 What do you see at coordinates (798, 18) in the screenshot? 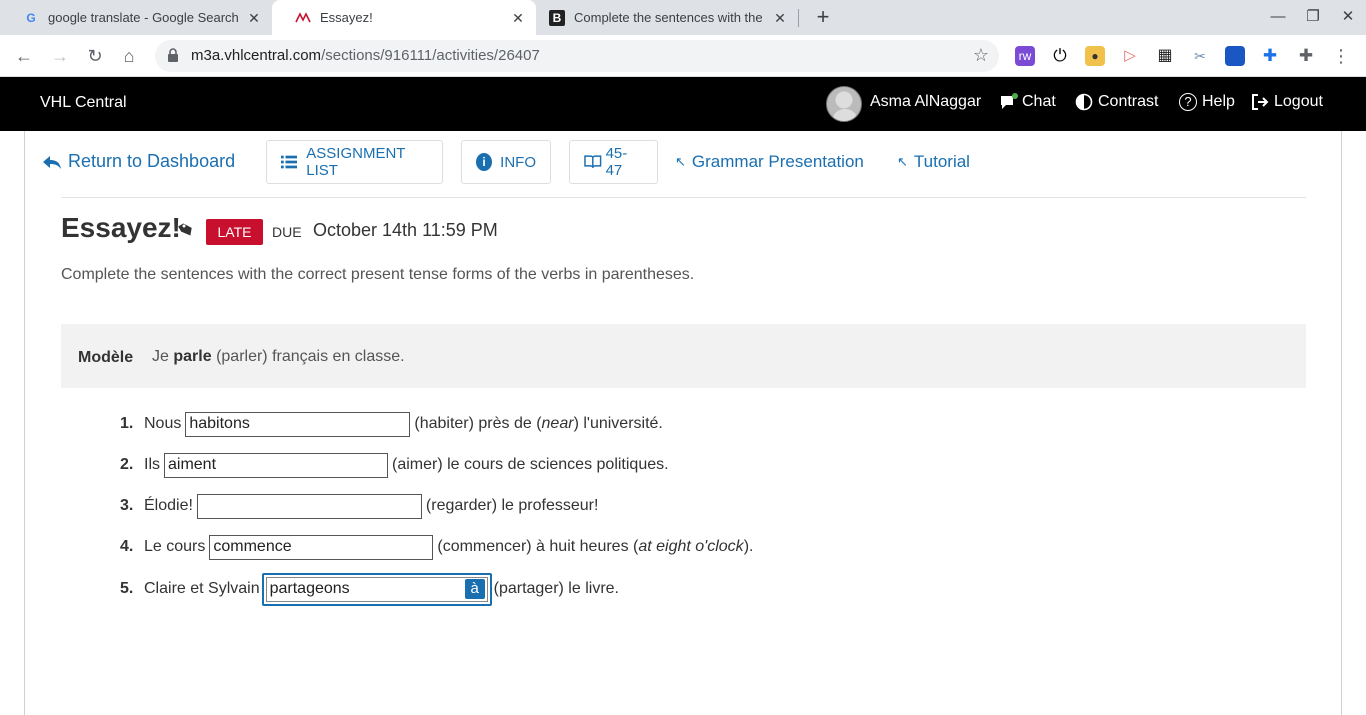
I see `tab-separator` at bounding box center [798, 18].